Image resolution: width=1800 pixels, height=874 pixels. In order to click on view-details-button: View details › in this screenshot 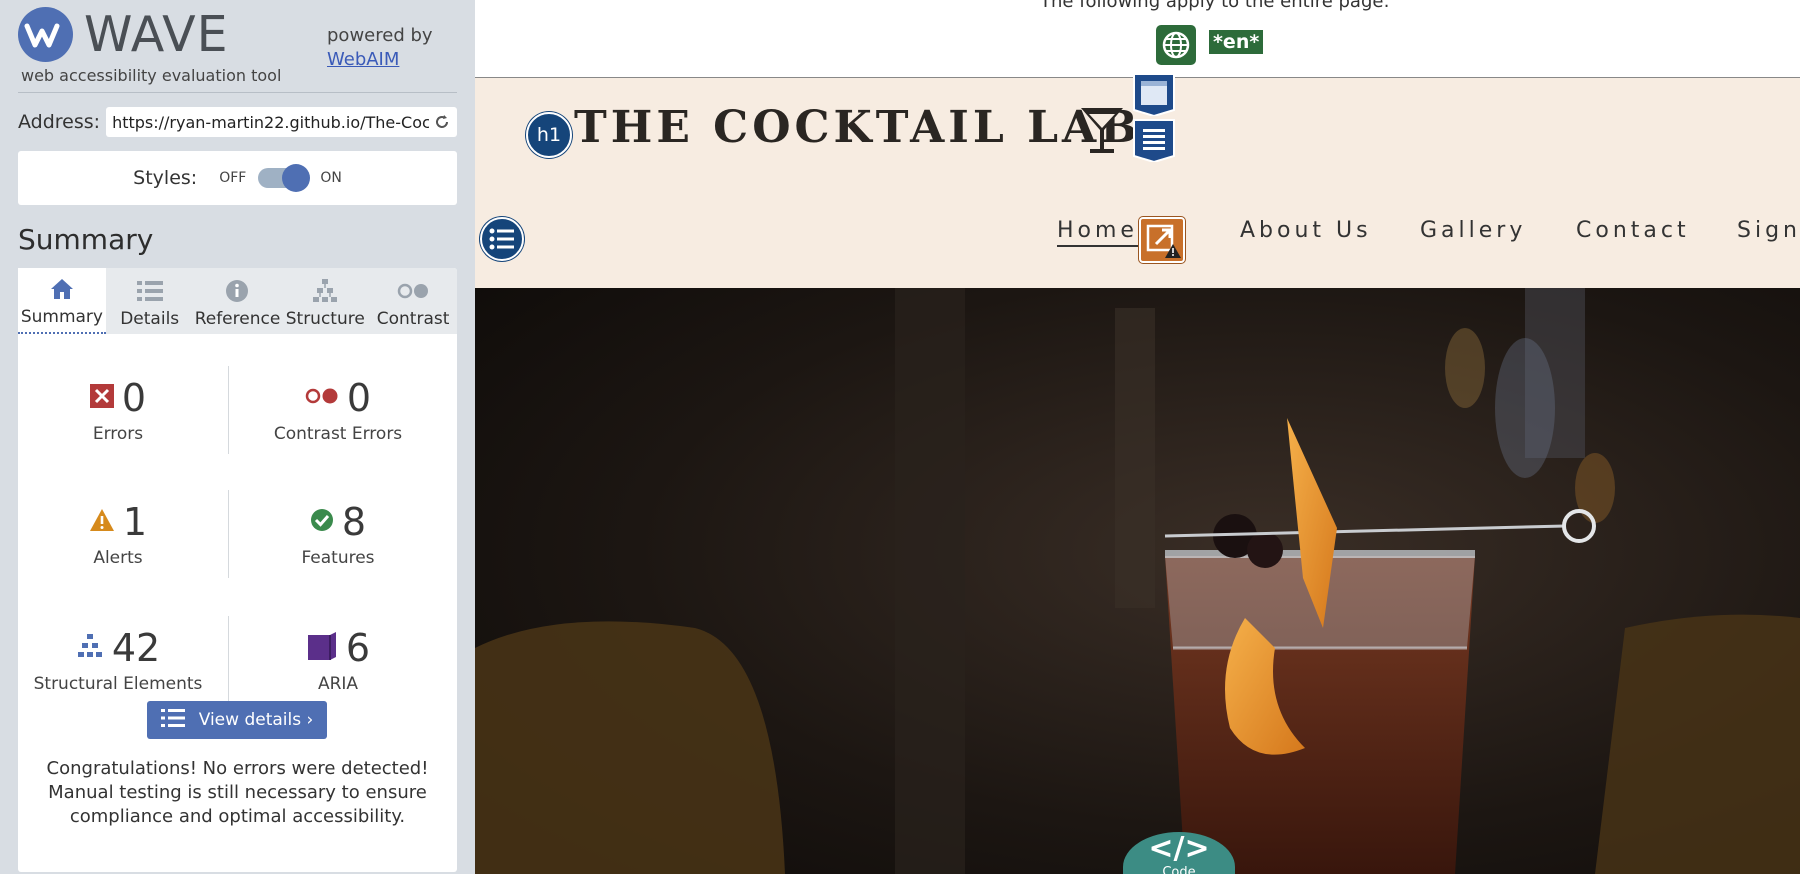, I will do `click(237, 720)`.